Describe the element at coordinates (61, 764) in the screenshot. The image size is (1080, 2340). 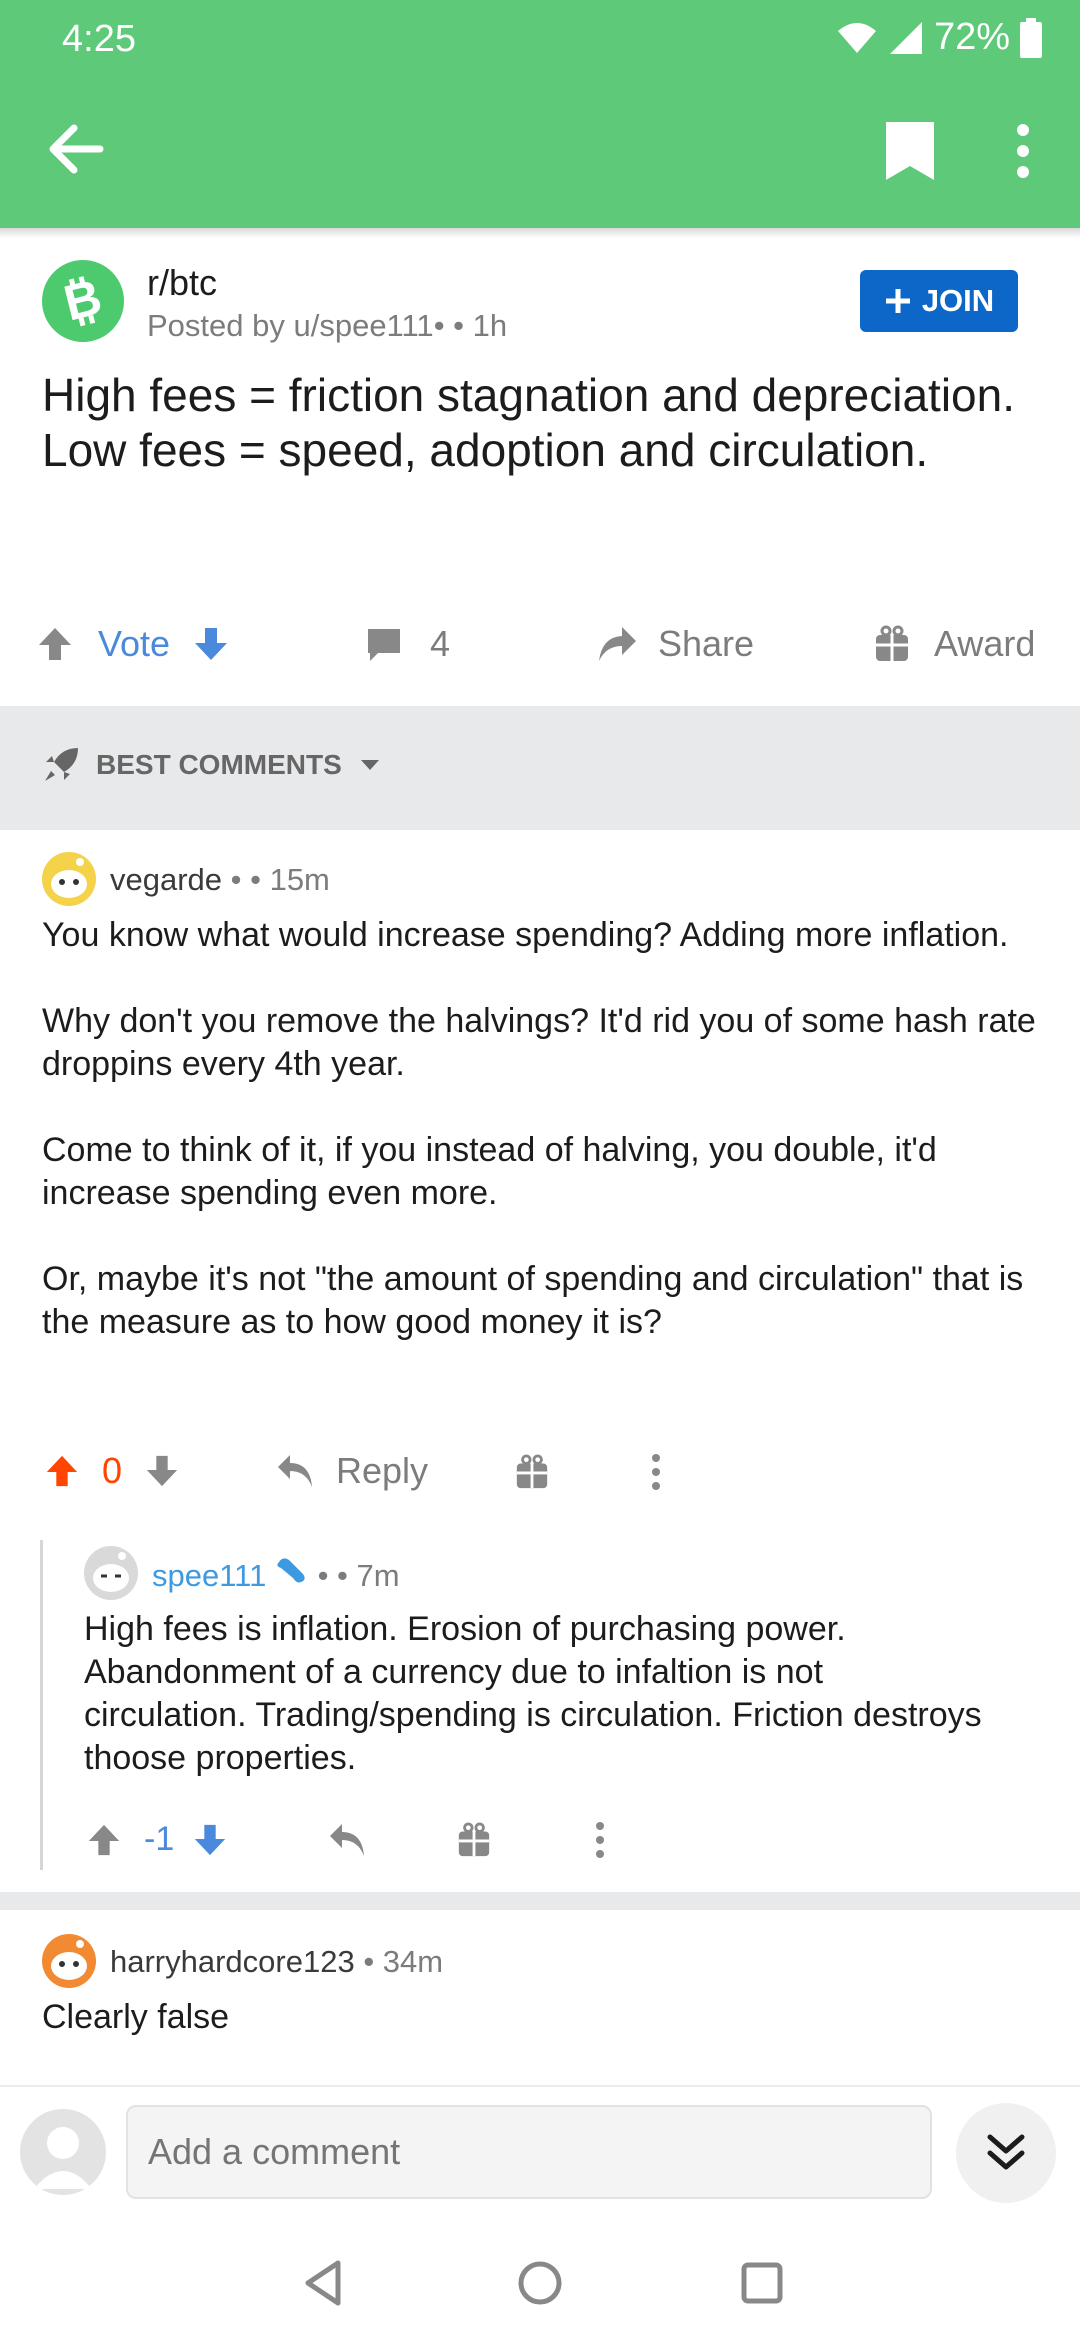
I see `rocket-icon` at that location.